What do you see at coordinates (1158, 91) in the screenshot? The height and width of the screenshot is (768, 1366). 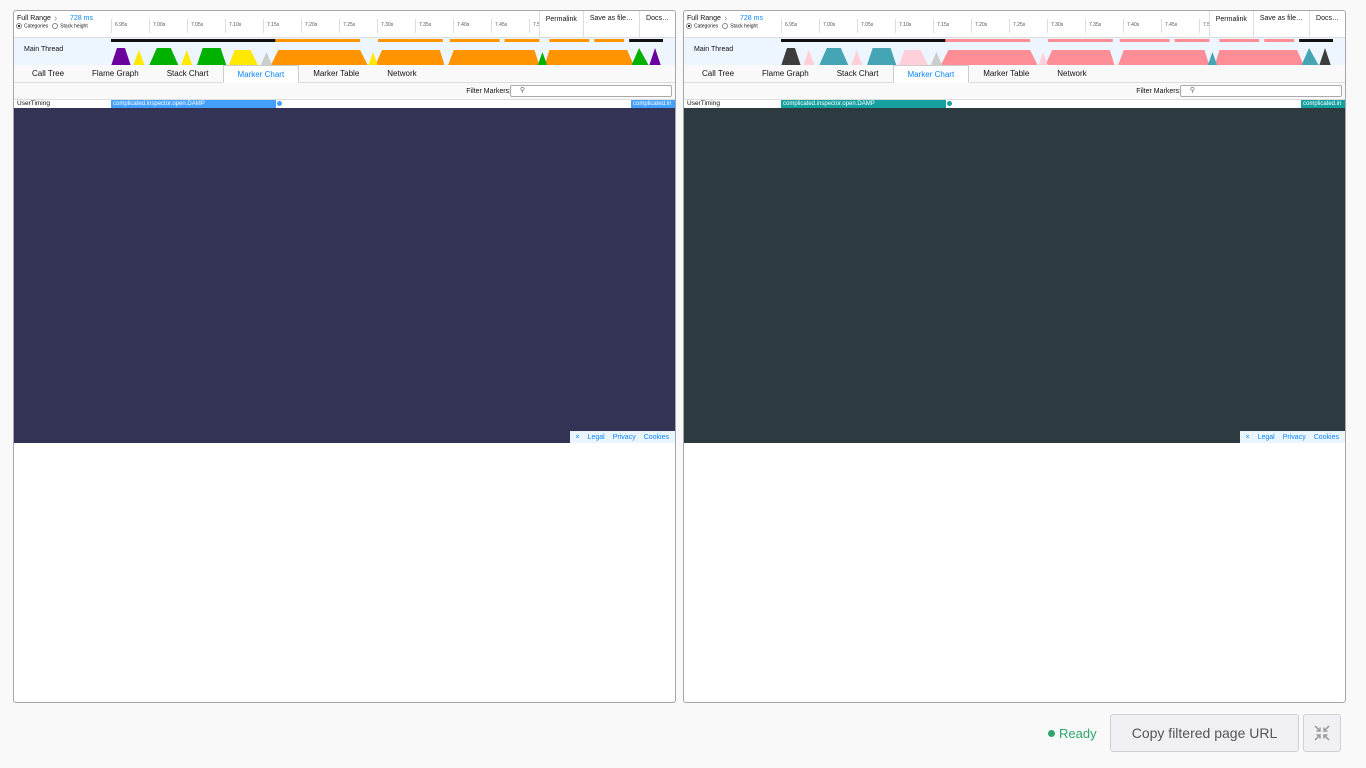 I see `filter-markers-label: Filter Markers:` at bounding box center [1158, 91].